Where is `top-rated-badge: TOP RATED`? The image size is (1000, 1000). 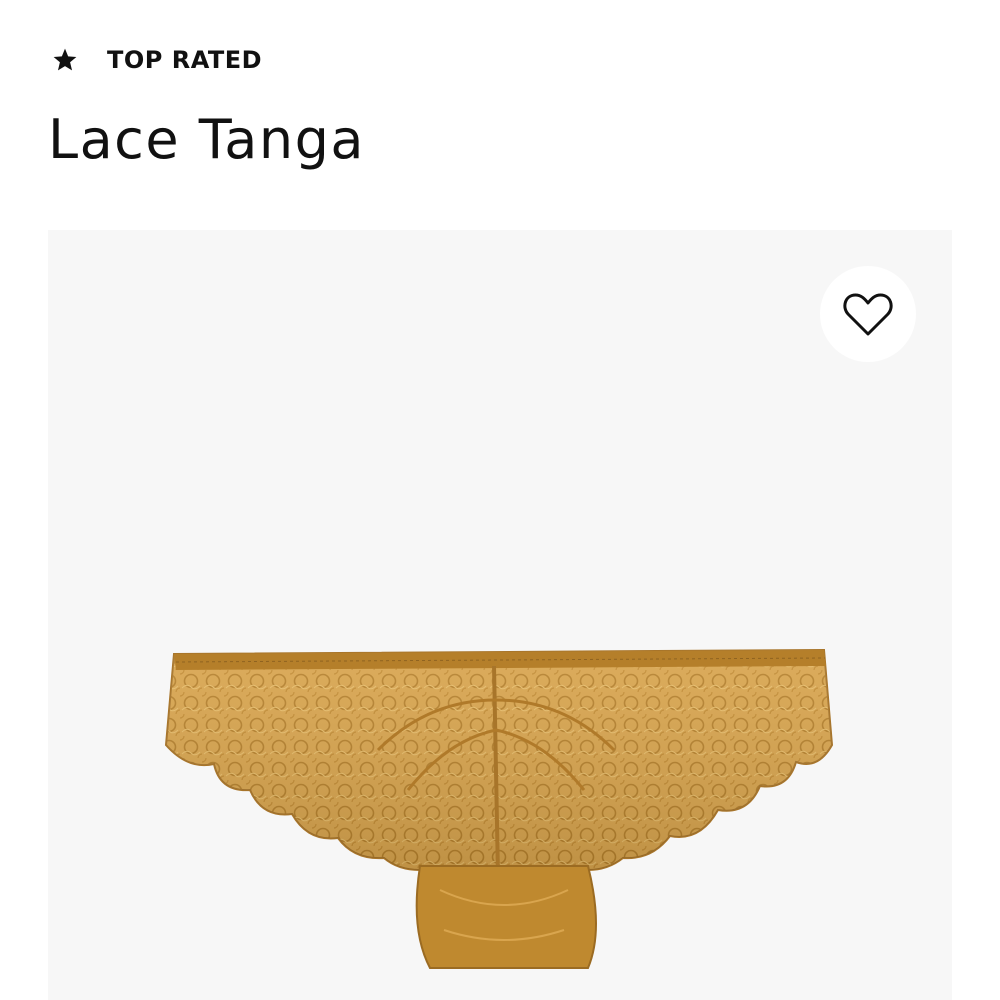
top-rated-badge: TOP RATED is located at coordinates (157, 60).